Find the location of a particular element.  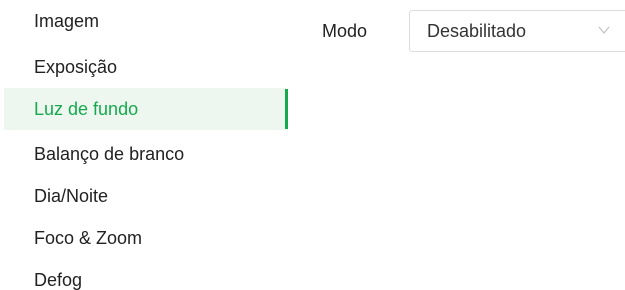

mode-label: Modo is located at coordinates (345, 31).